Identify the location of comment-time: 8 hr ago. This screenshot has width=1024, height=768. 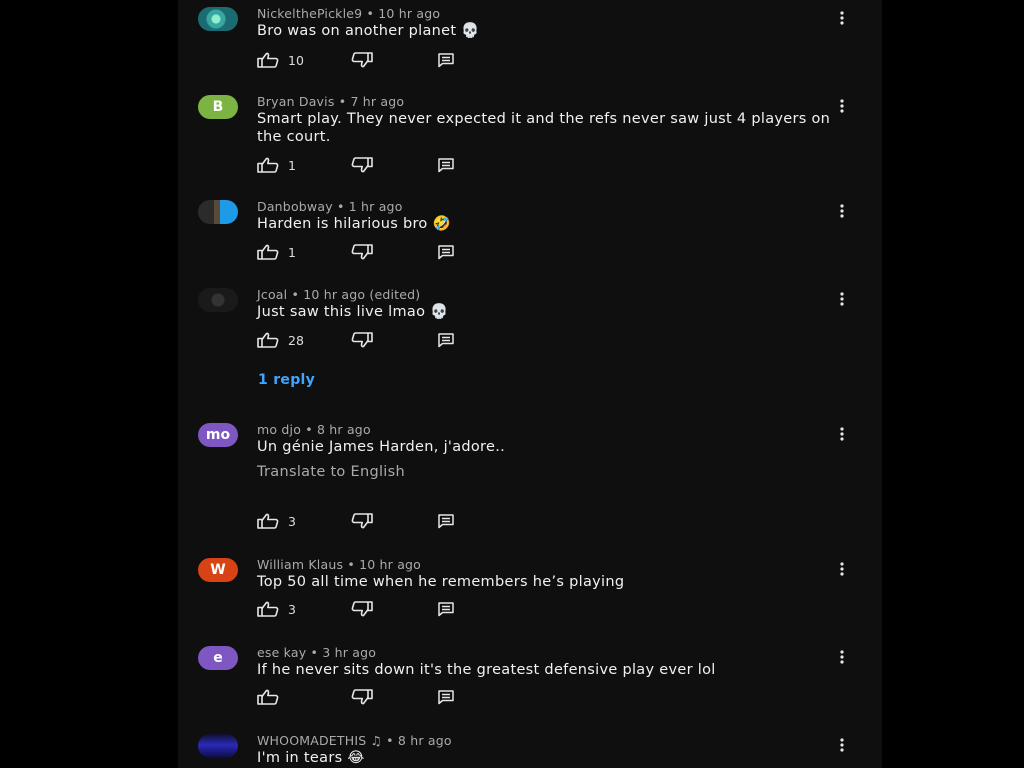
(424, 740).